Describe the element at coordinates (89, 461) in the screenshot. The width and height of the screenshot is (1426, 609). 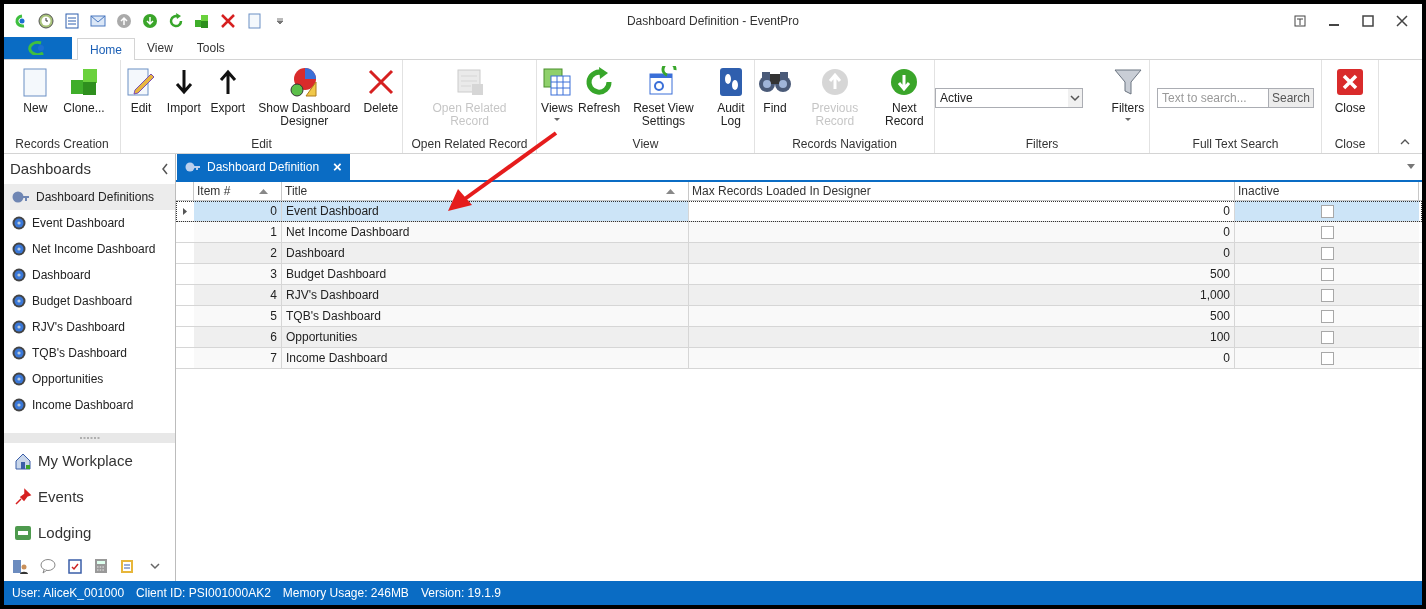
I see `nav-item: My Workplace` at that location.